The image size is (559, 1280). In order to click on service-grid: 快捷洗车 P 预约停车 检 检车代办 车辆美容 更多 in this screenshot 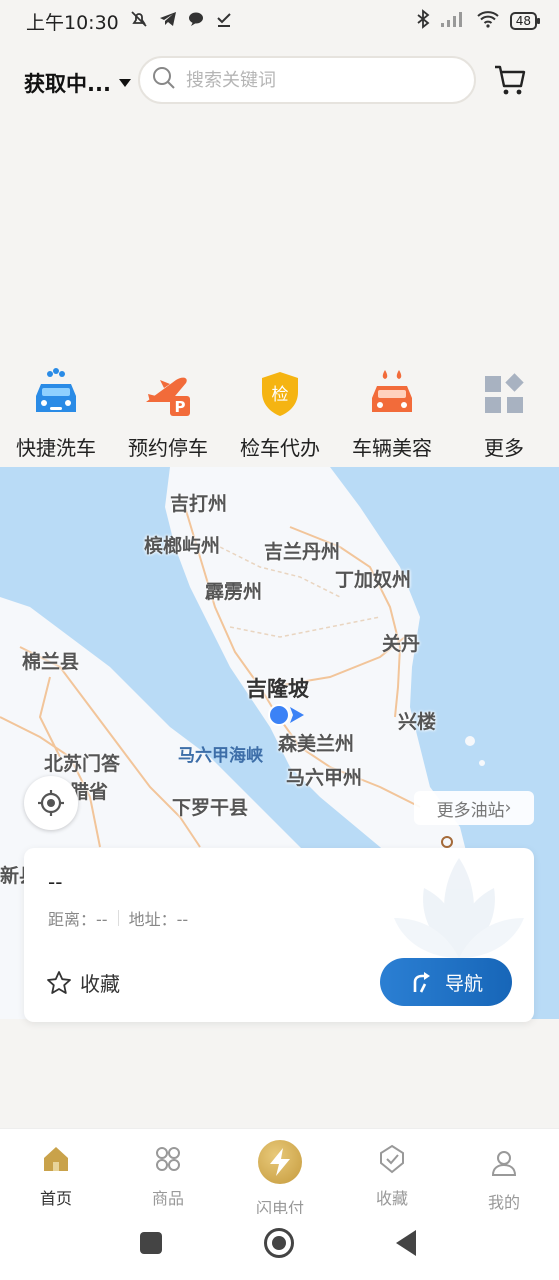, I will do `click(279, 416)`.